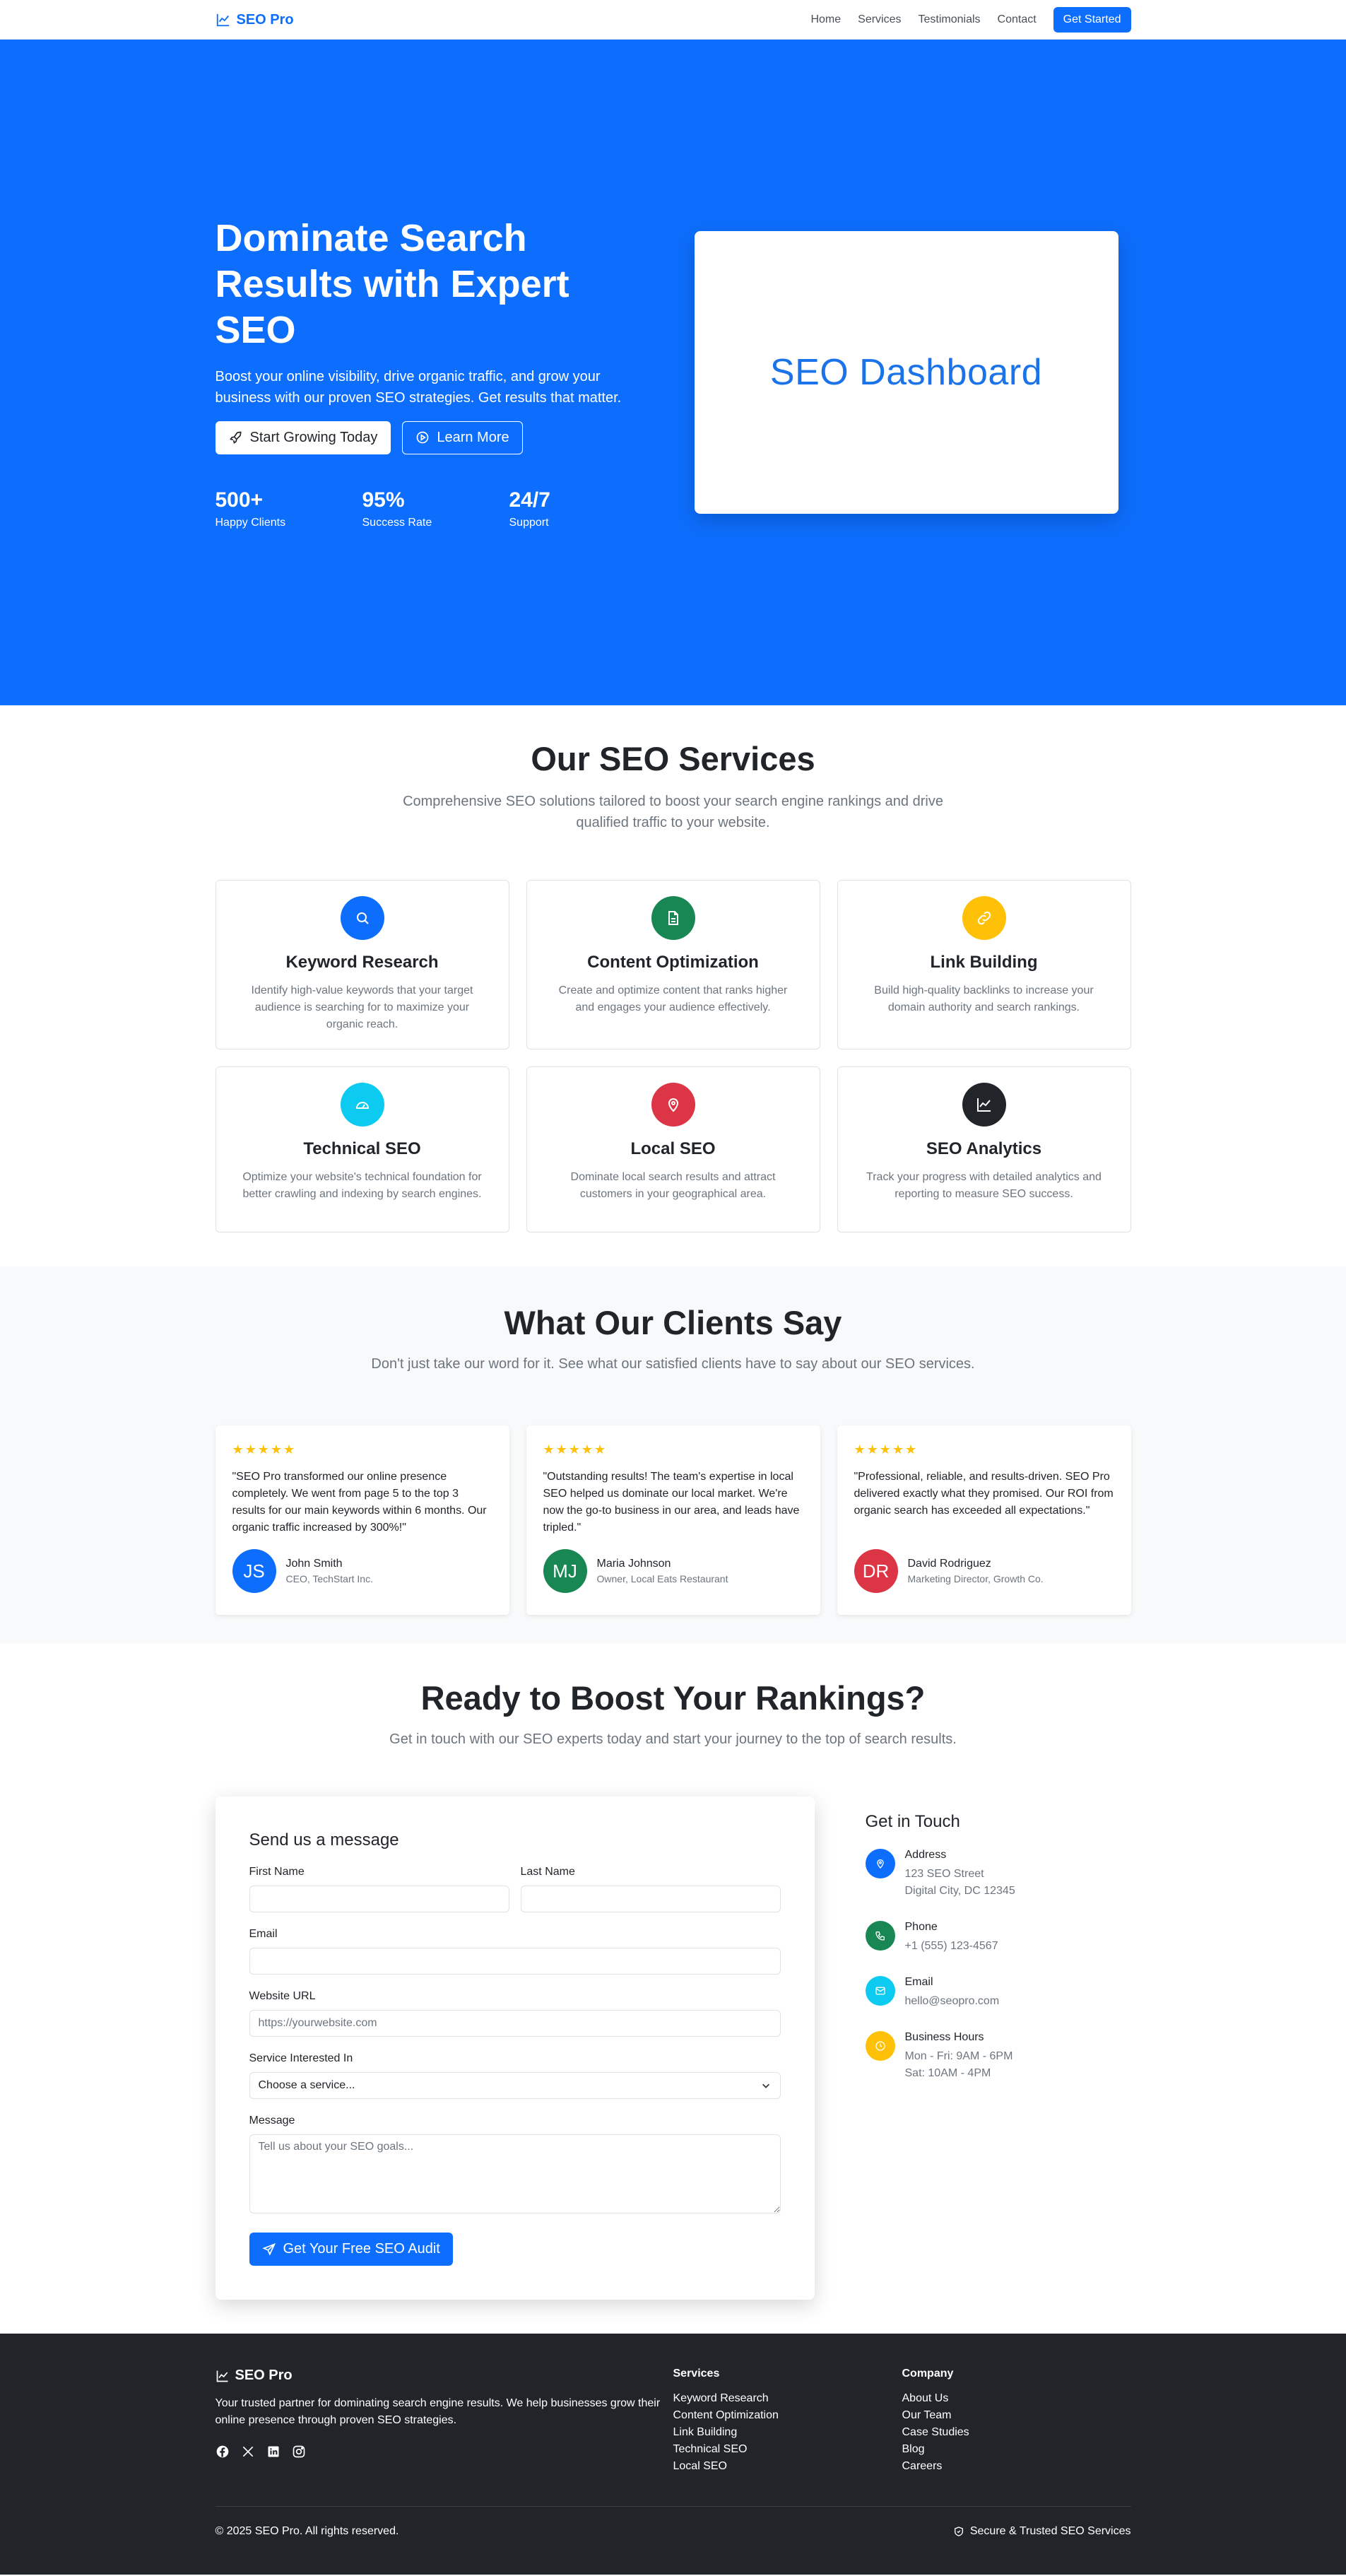  Describe the element at coordinates (223, 2452) in the screenshot. I see `facebook-icon` at that location.